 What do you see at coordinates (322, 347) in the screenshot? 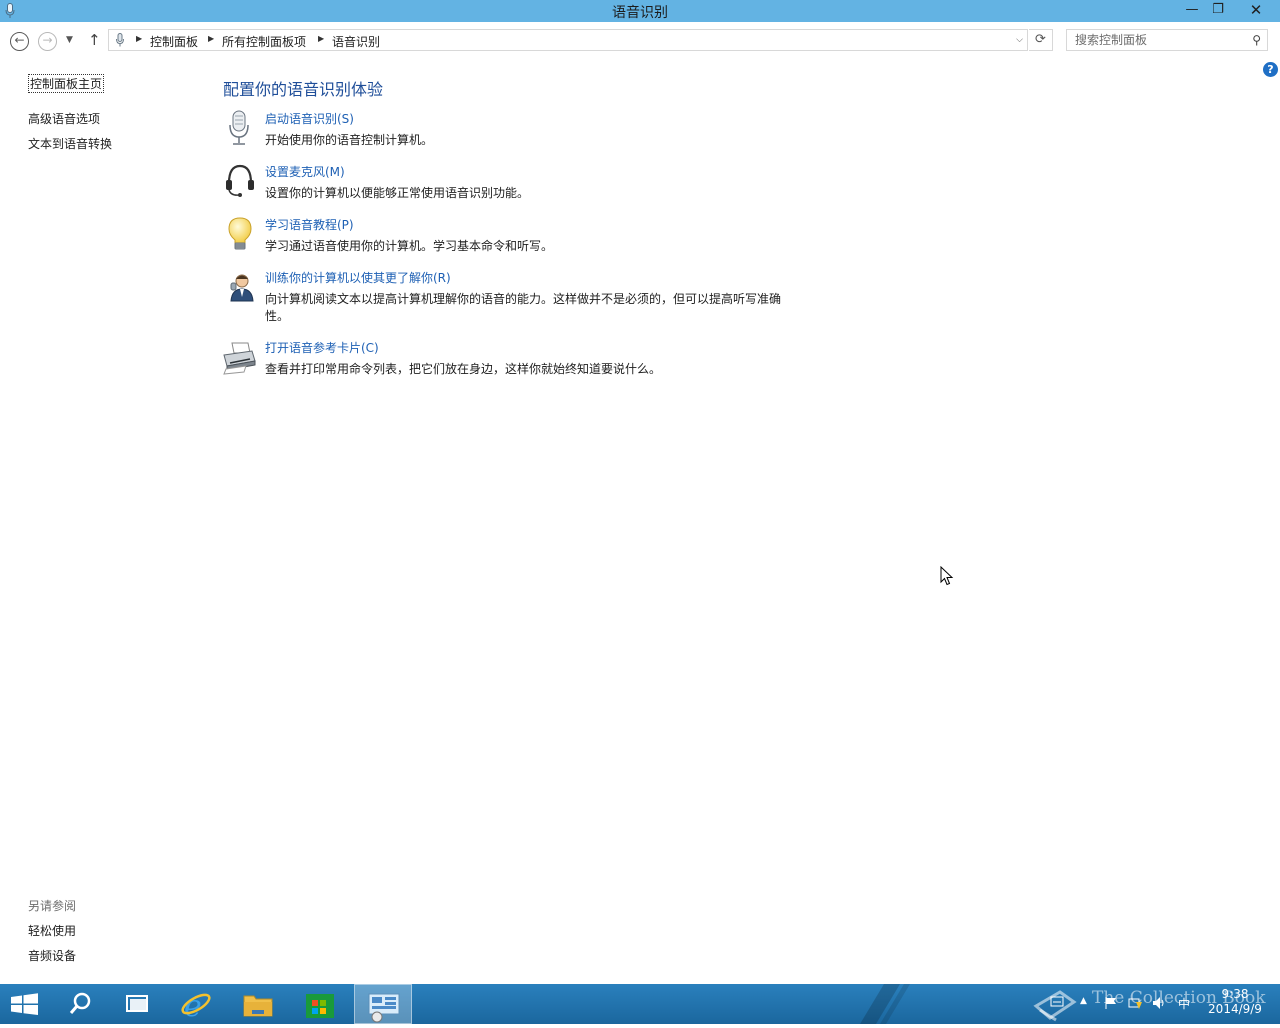
I see `reference-card-link: 打开语音参考卡片(C)` at bounding box center [322, 347].